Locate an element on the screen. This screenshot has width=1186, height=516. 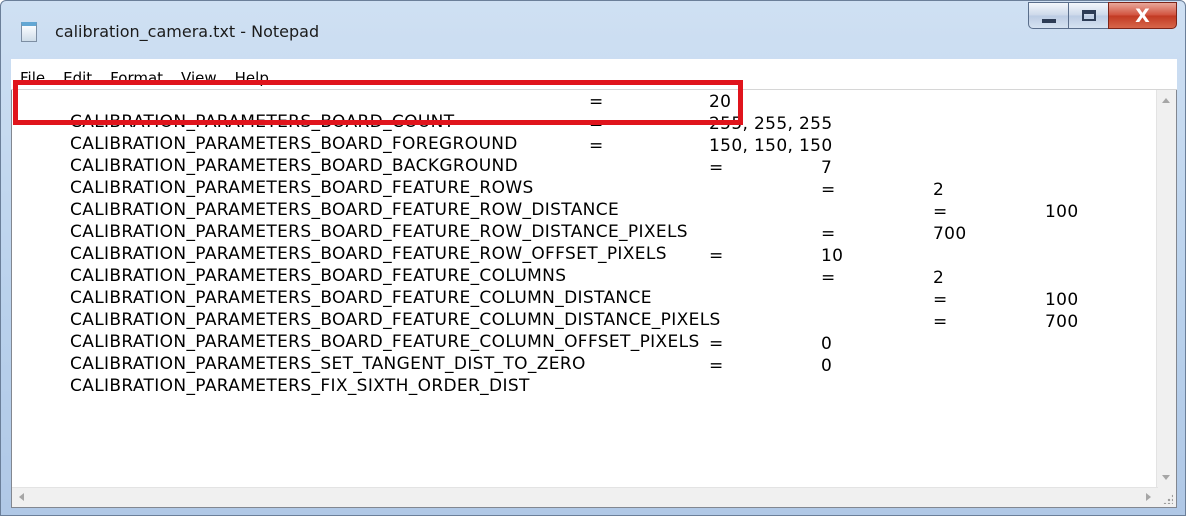
vertical-scrollbar is located at coordinates (1166, 289).